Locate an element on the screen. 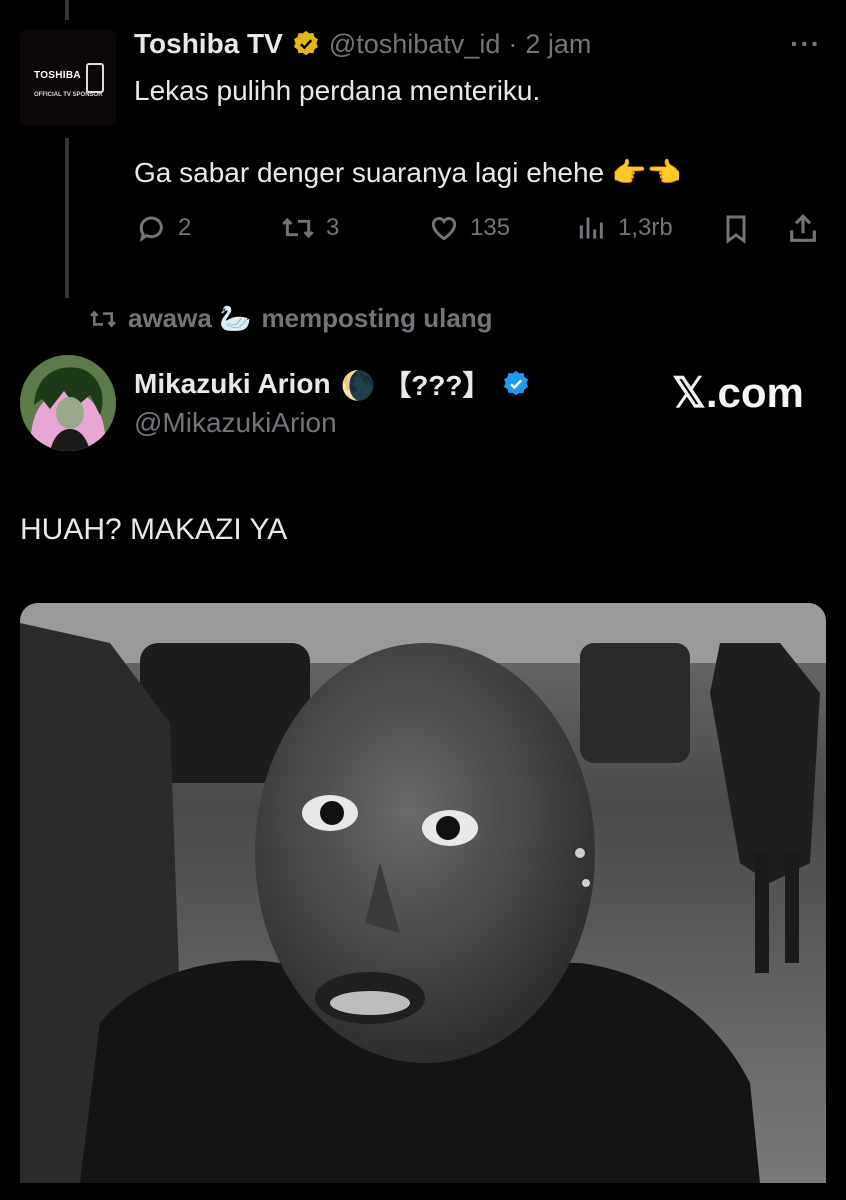 Image resolution: width=846 pixels, height=1200 pixels. share-icon is located at coordinates (803, 228).